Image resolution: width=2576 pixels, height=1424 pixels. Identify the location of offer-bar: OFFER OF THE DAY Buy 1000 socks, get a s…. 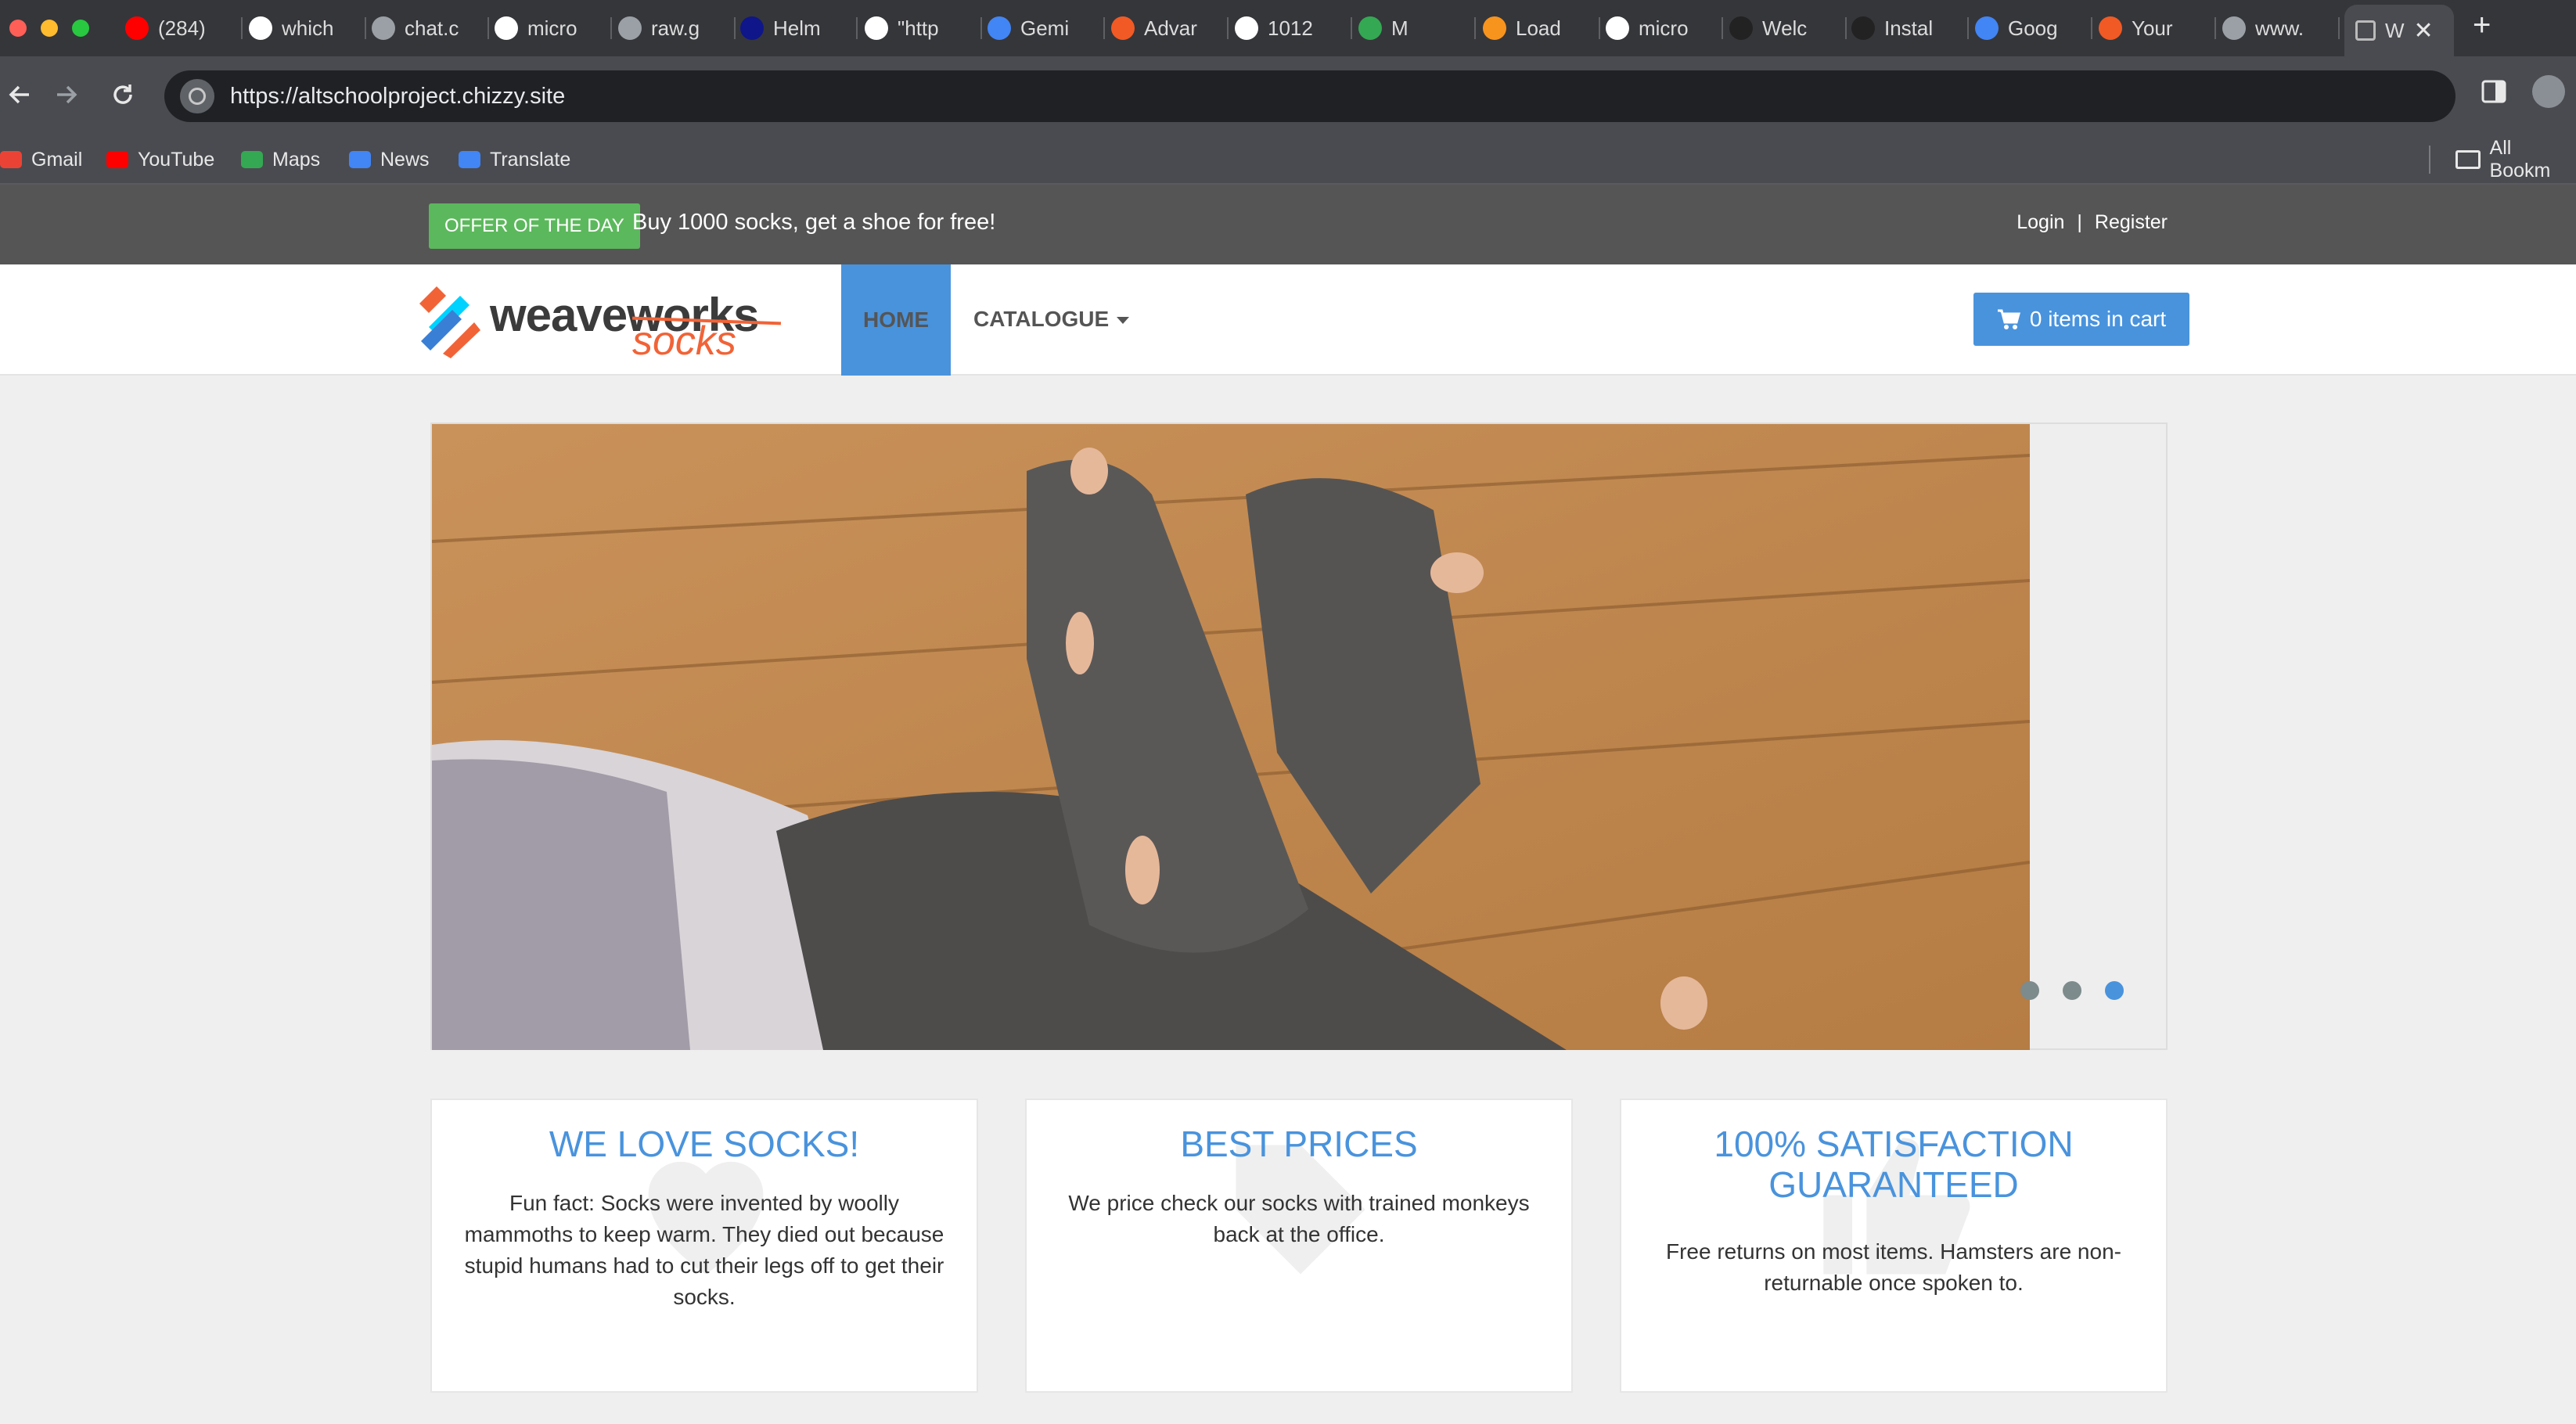
(1288, 224).